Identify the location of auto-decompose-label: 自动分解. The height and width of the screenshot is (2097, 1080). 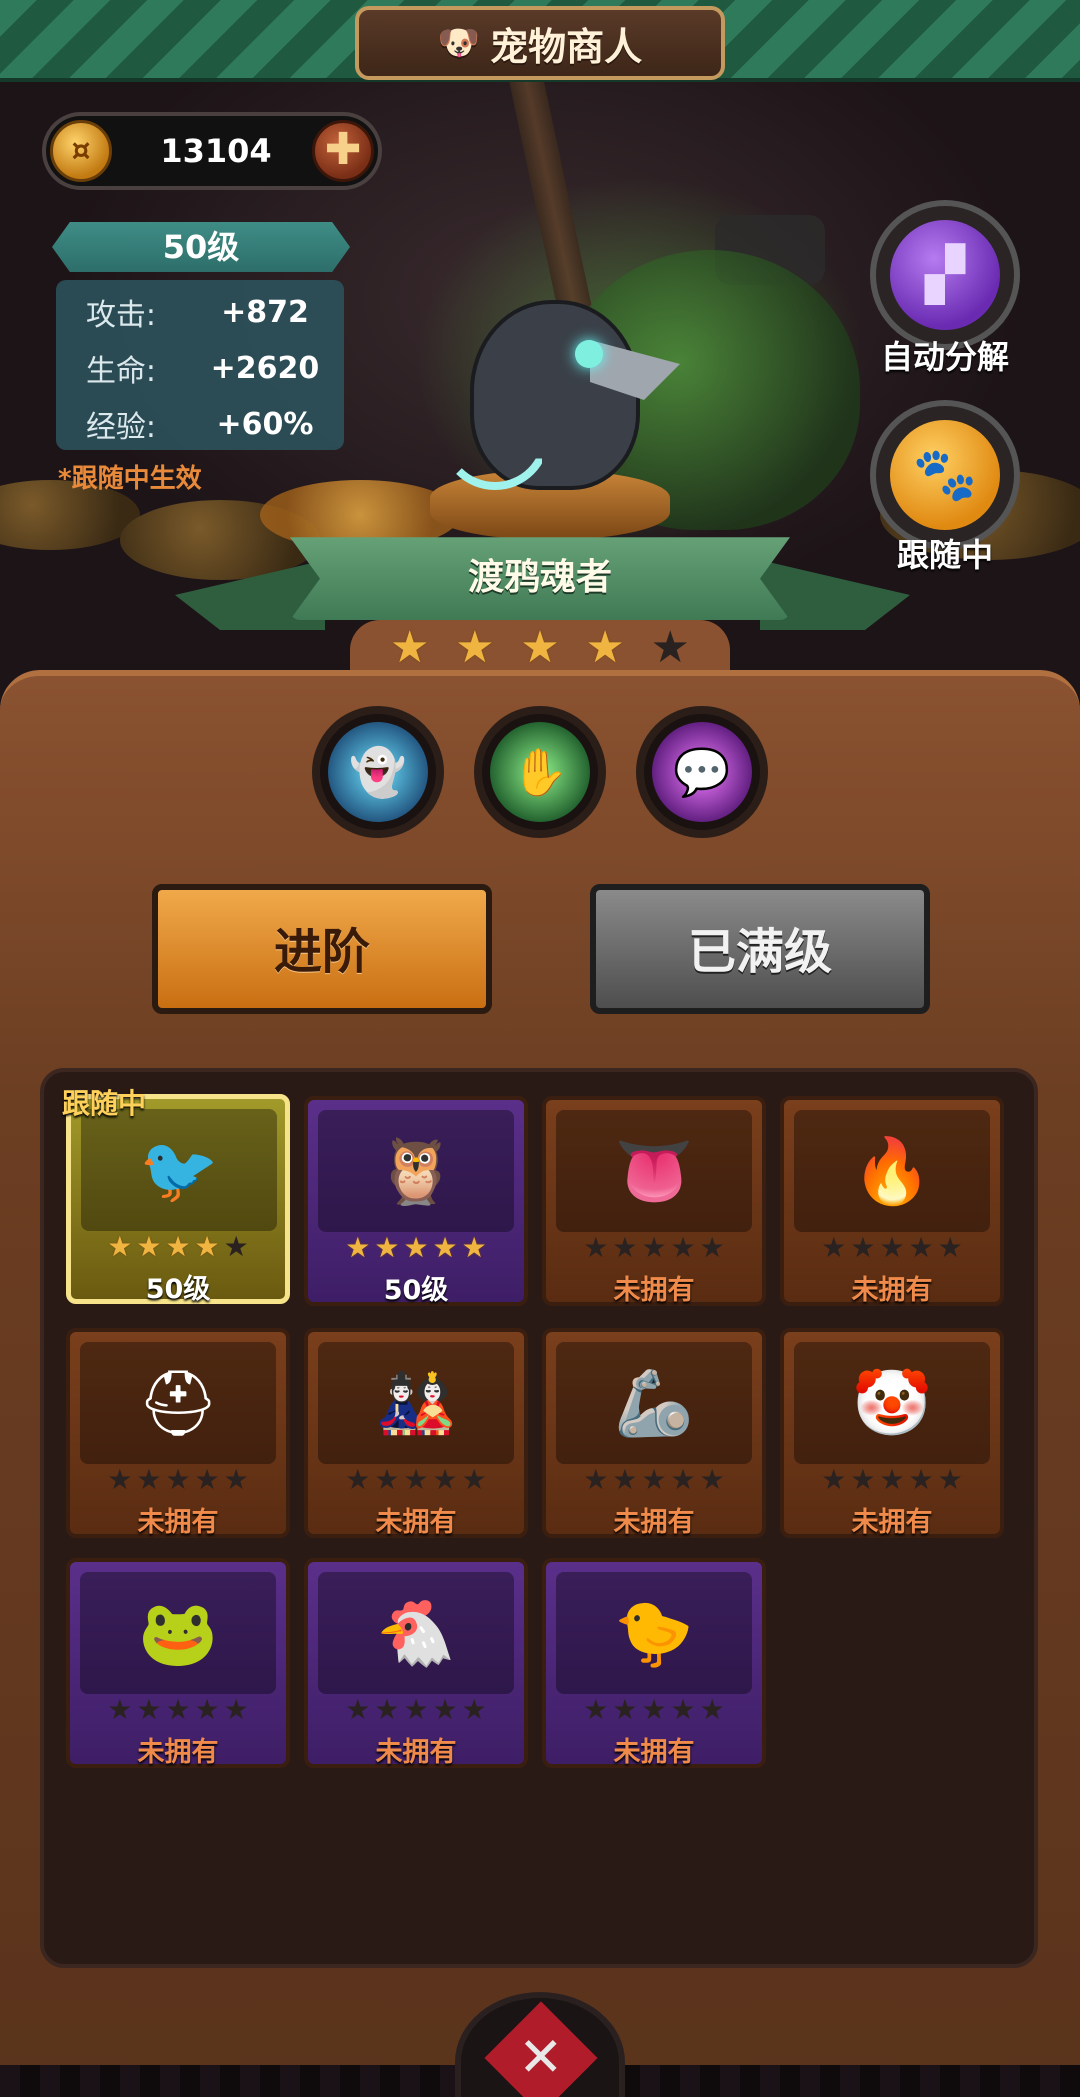
(944, 357).